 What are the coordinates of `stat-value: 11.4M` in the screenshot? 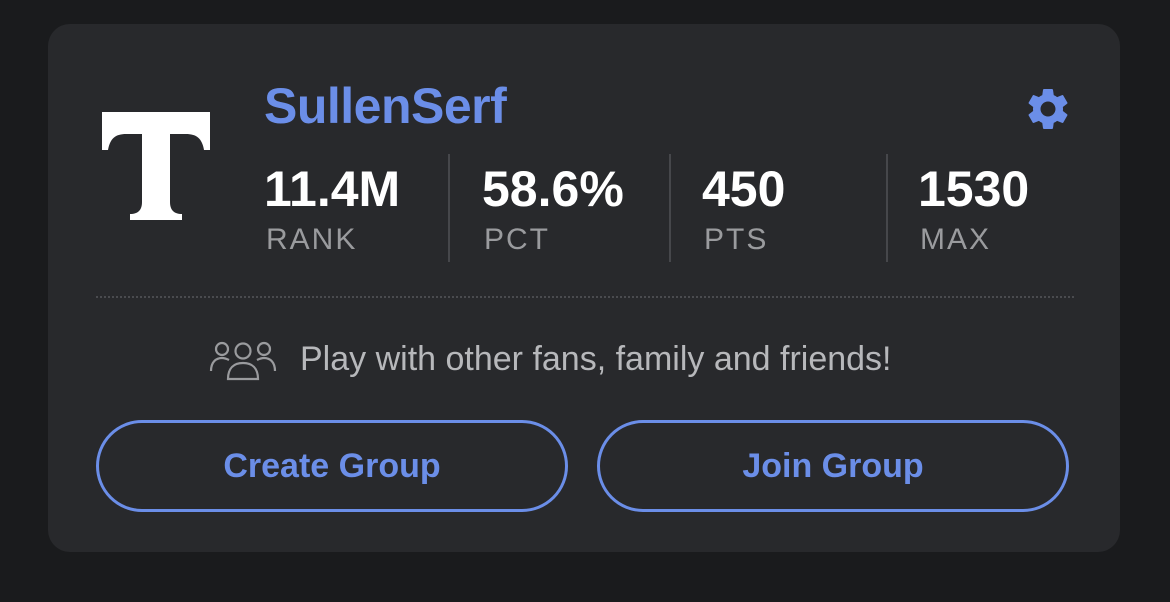 It's located at (332, 189).